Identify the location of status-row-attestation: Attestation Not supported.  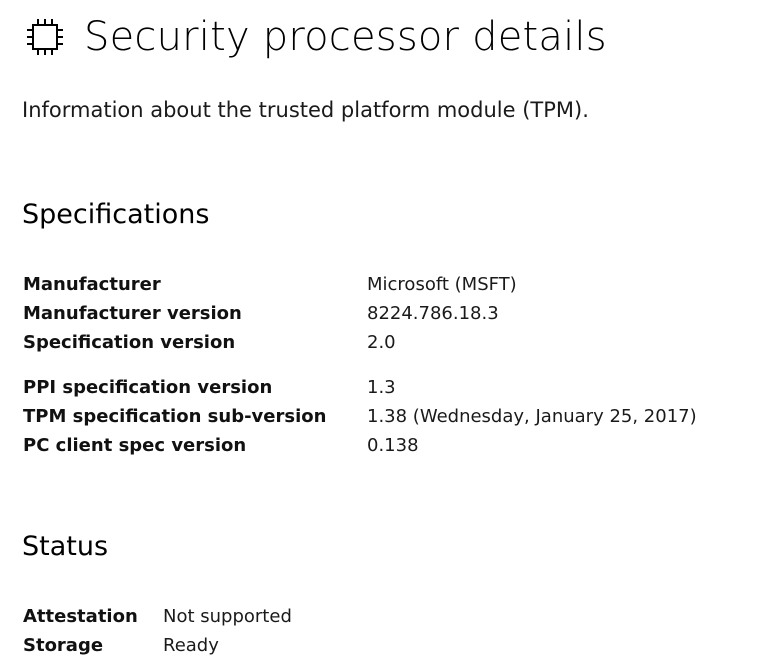
(157, 616).